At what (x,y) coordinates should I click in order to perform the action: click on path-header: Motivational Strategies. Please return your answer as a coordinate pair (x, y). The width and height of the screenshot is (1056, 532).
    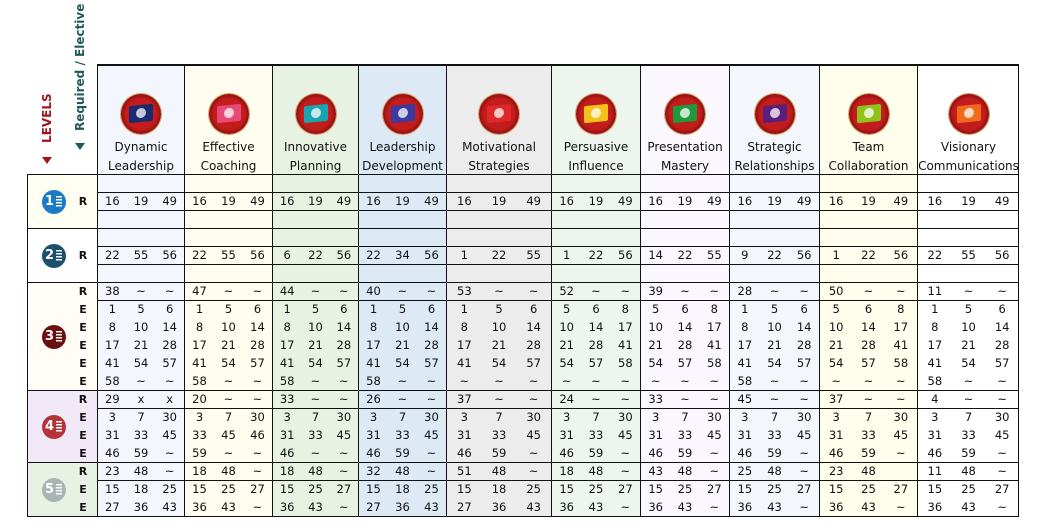
    Looking at the image, I should click on (498, 119).